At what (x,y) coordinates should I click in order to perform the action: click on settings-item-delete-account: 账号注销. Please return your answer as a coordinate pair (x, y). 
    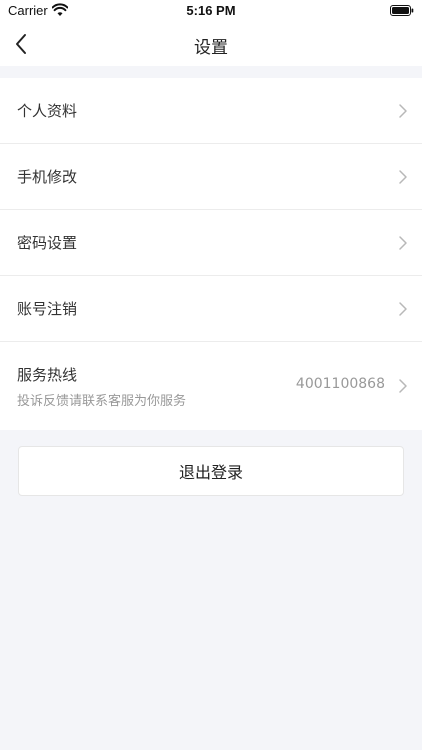
    Looking at the image, I should click on (211, 309).